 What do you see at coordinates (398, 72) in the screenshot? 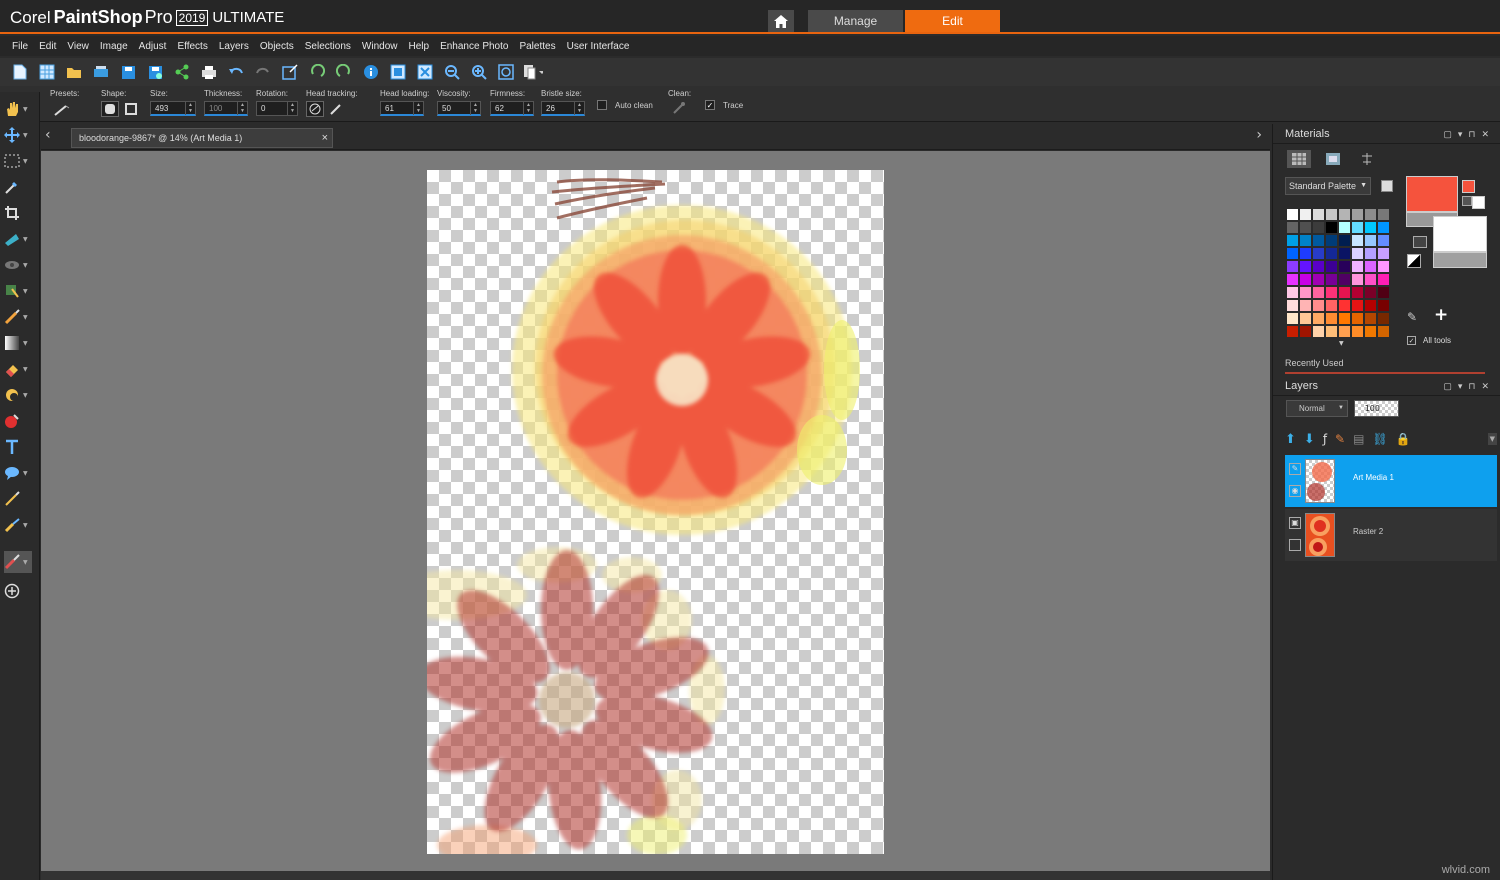
I see `fit-window-icon` at bounding box center [398, 72].